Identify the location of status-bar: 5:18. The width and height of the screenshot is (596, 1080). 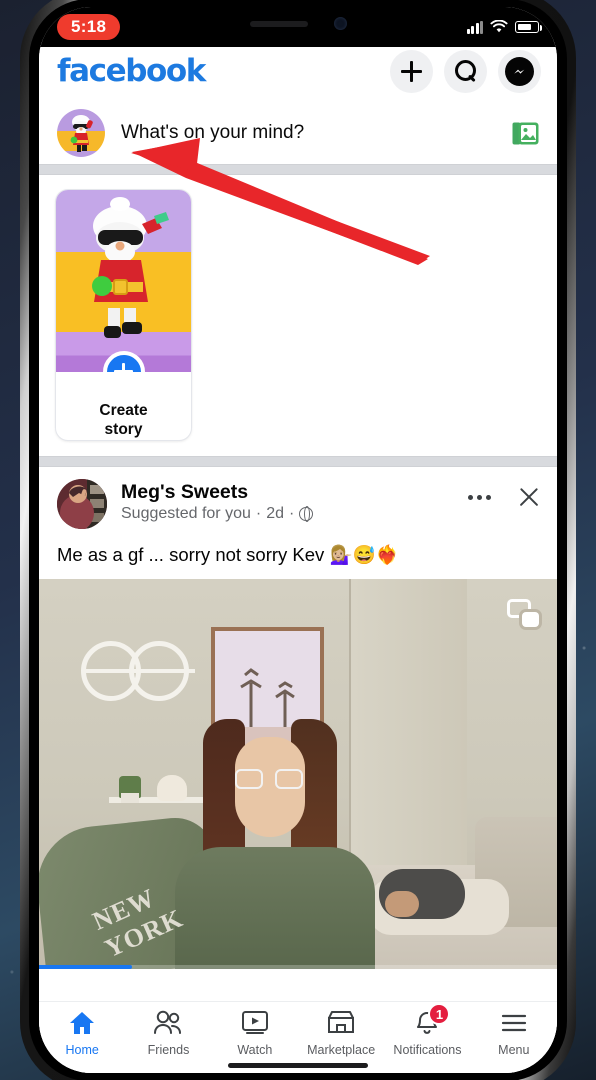
(298, 27).